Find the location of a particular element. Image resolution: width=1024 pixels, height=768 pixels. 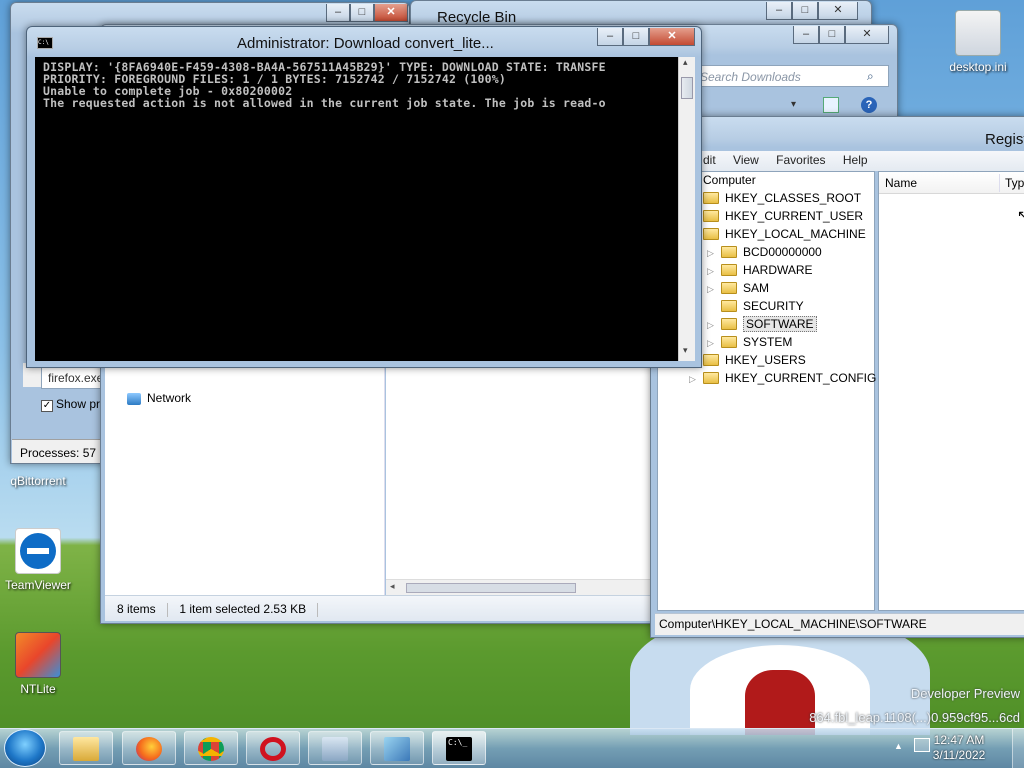

desktop-icon-desktop-ini: desktop.ini is located at coordinates (978, 42).